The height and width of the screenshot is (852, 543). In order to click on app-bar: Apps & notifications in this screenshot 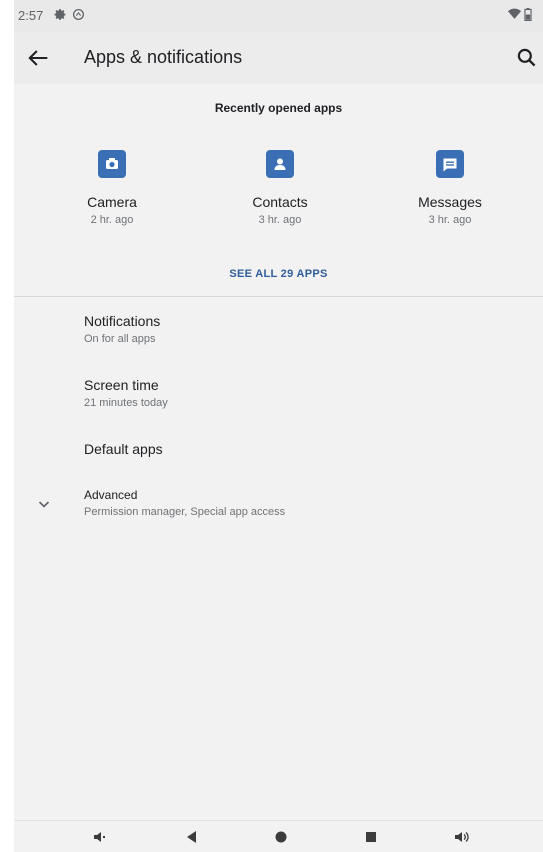, I will do `click(278, 58)`.